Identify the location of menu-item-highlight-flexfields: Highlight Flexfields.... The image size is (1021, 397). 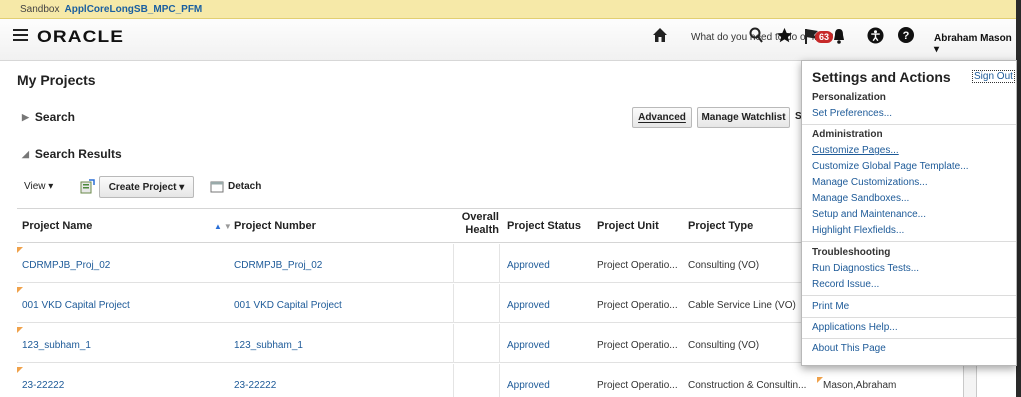
(858, 230).